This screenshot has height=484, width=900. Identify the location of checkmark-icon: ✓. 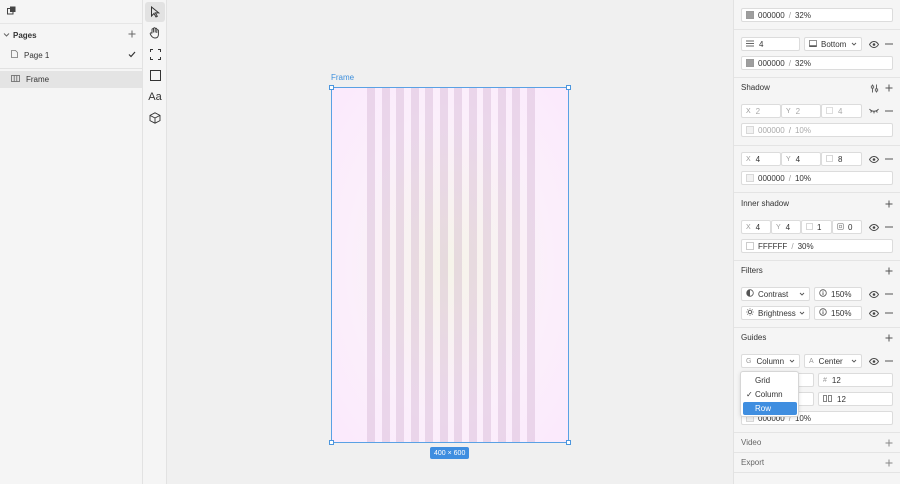
(749, 394).